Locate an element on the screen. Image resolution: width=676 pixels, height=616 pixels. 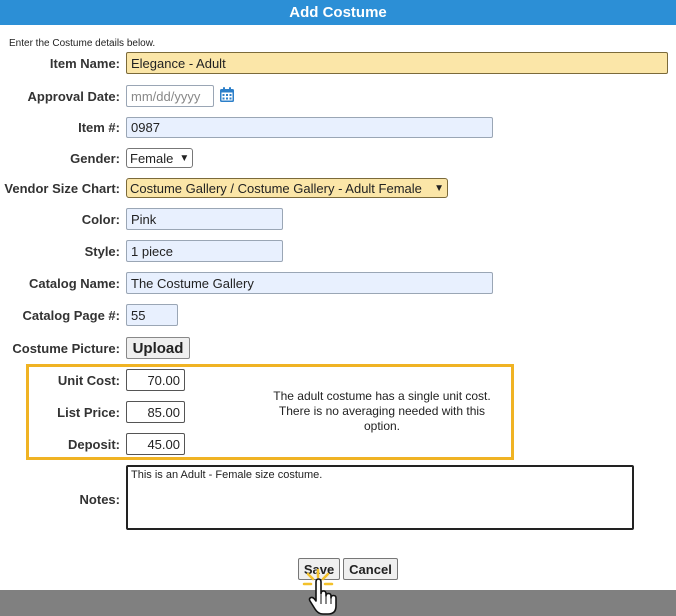
unit-cost-label: Unit Cost: is located at coordinates (88, 380).